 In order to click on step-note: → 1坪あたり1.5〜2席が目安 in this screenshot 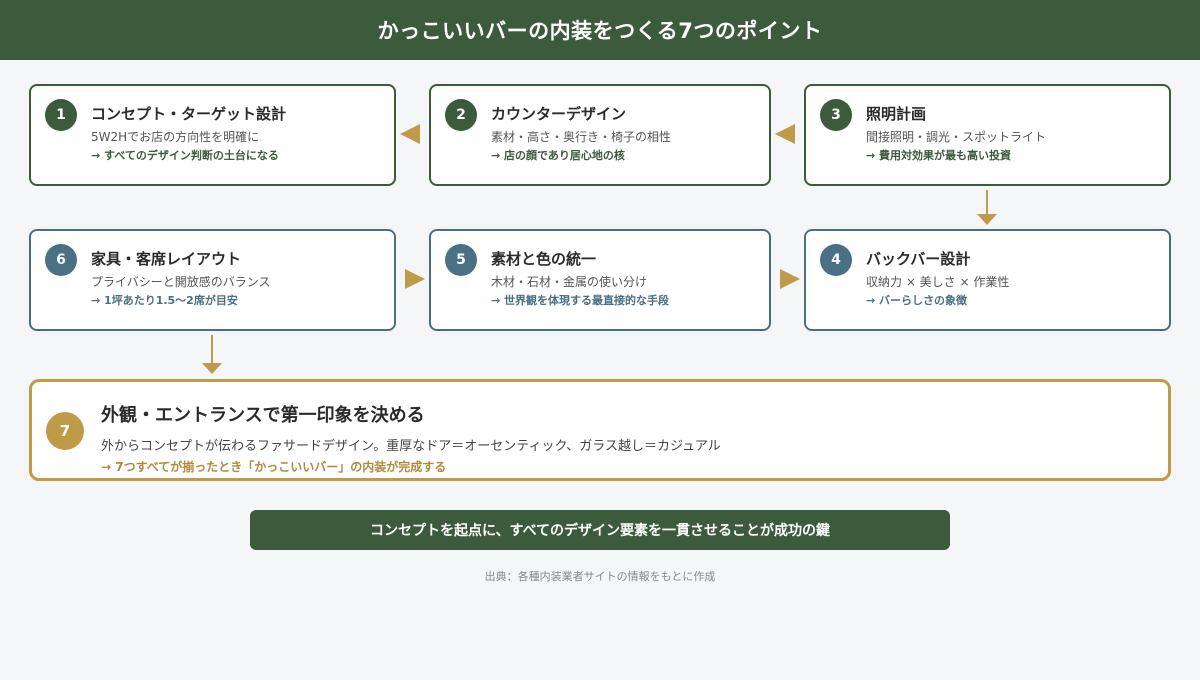, I will do `click(164, 300)`.